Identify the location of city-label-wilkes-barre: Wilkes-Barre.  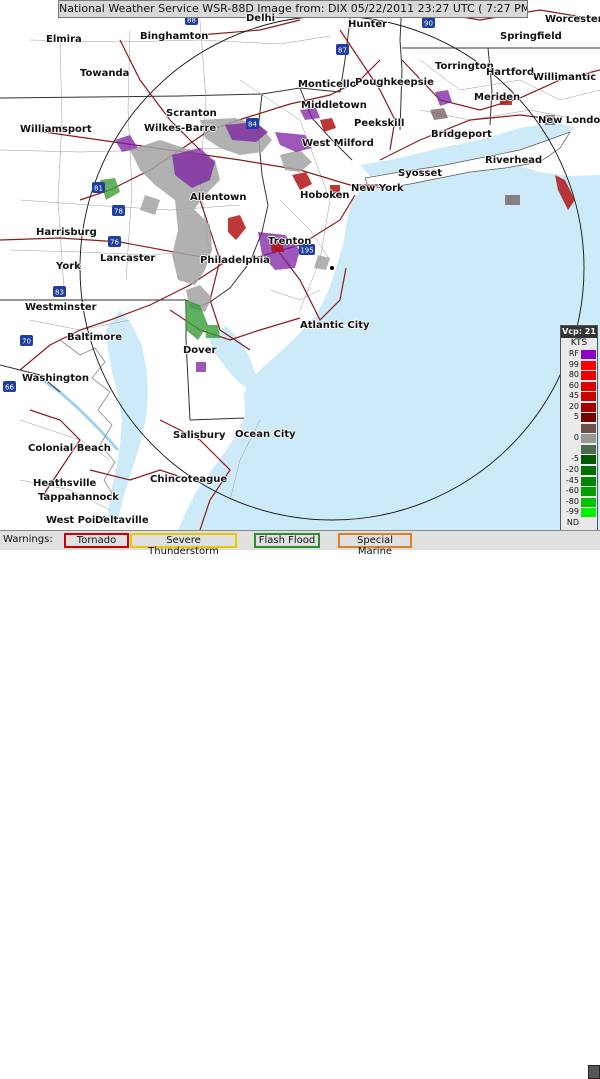
(180, 128).